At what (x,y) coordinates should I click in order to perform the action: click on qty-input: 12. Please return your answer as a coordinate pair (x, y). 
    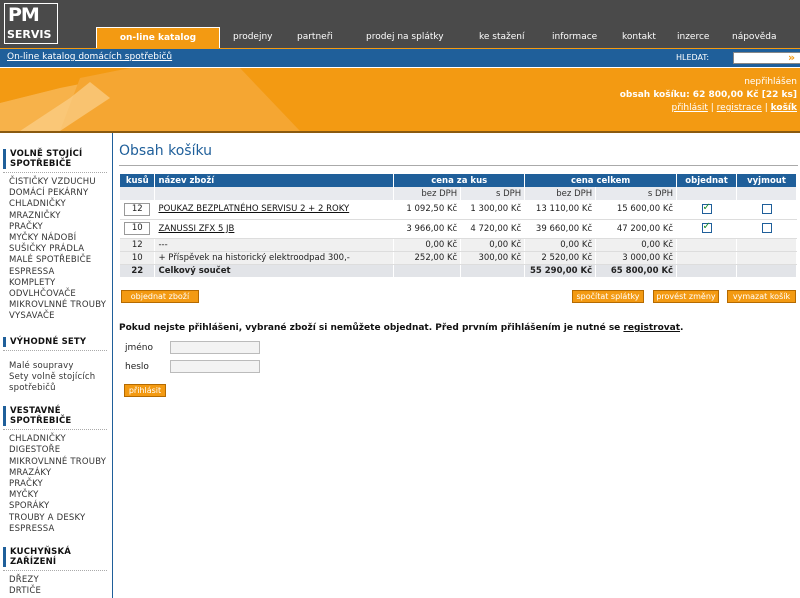
    Looking at the image, I should click on (137, 209).